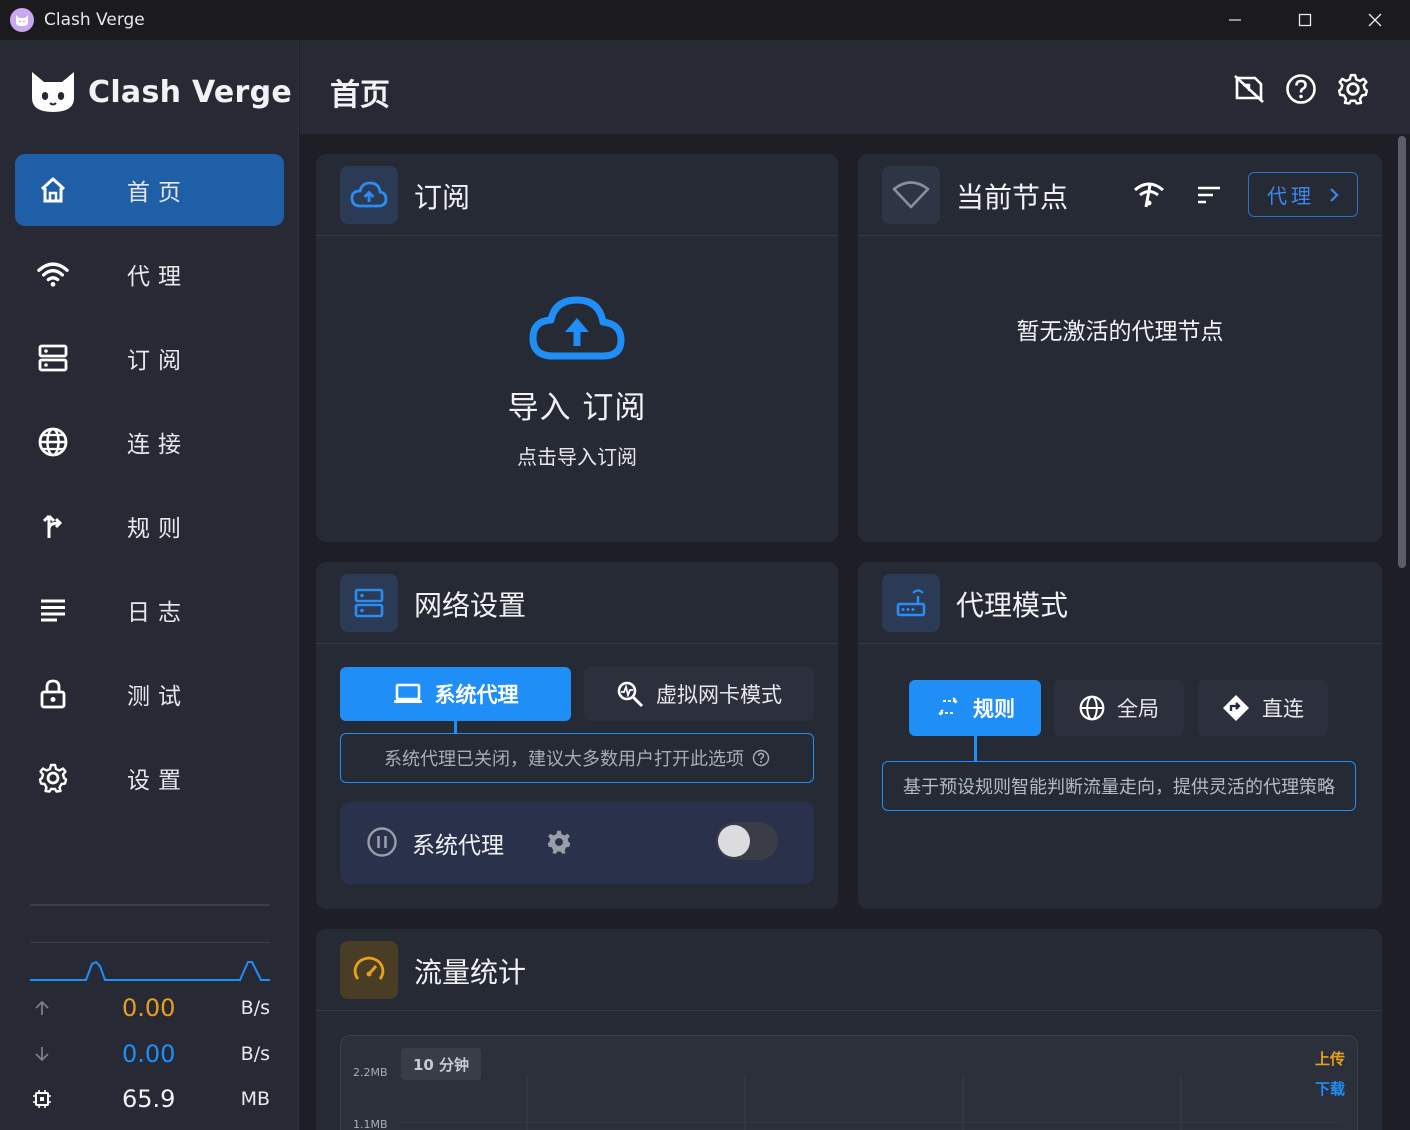  Describe the element at coordinates (1120, 348) in the screenshot. I see `current-node-card: 当前节点 代理 暂无激活的代理节点` at that location.